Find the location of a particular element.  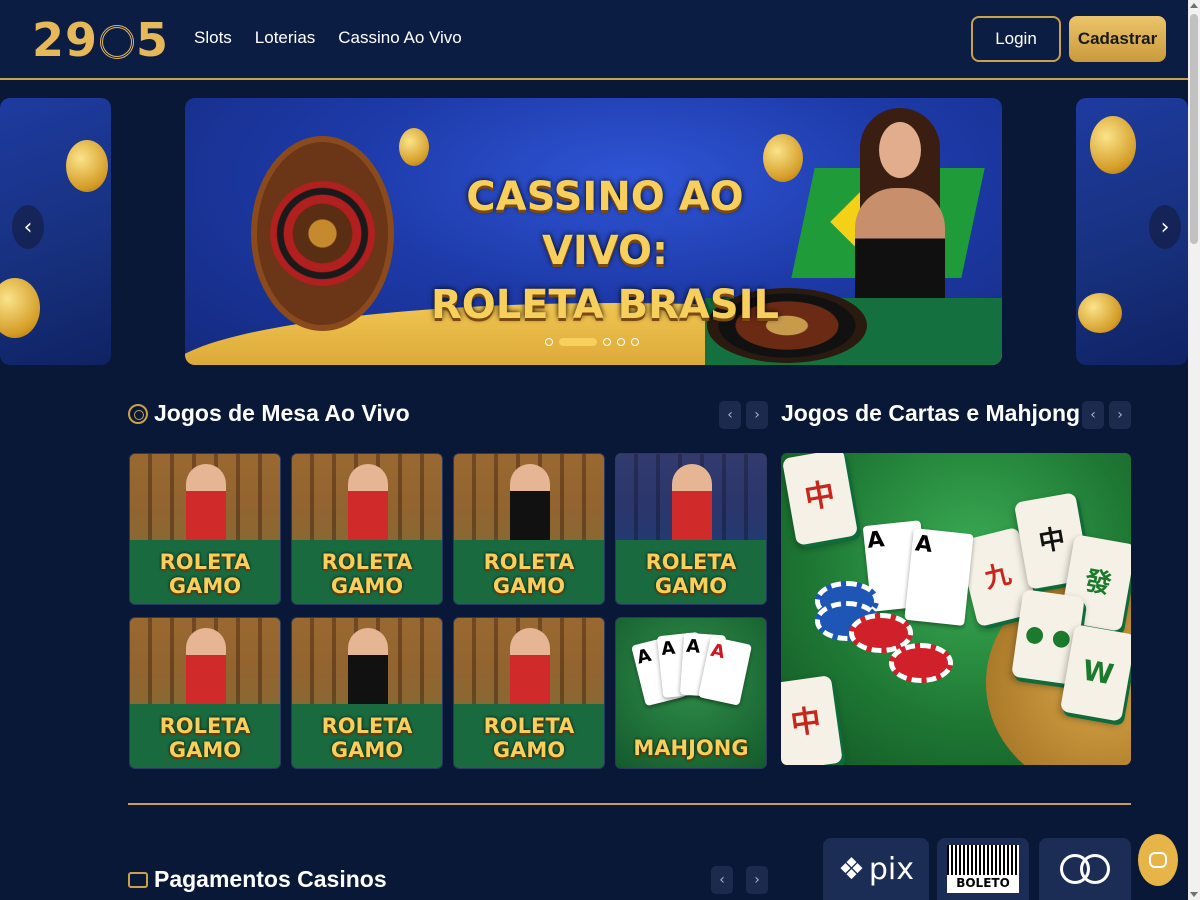

login-button: Login is located at coordinates (1016, 39).